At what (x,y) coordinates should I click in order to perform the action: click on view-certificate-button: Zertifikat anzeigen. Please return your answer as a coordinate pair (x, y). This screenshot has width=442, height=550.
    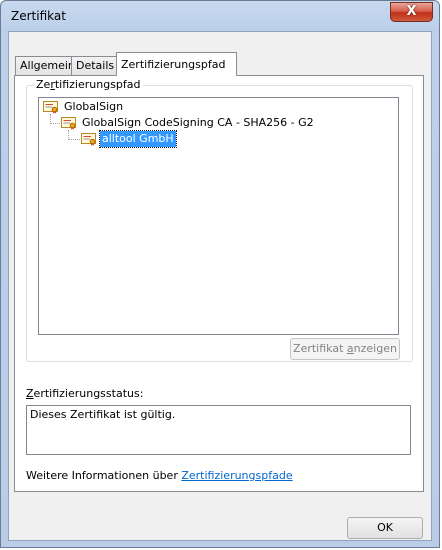
    Looking at the image, I should click on (345, 349).